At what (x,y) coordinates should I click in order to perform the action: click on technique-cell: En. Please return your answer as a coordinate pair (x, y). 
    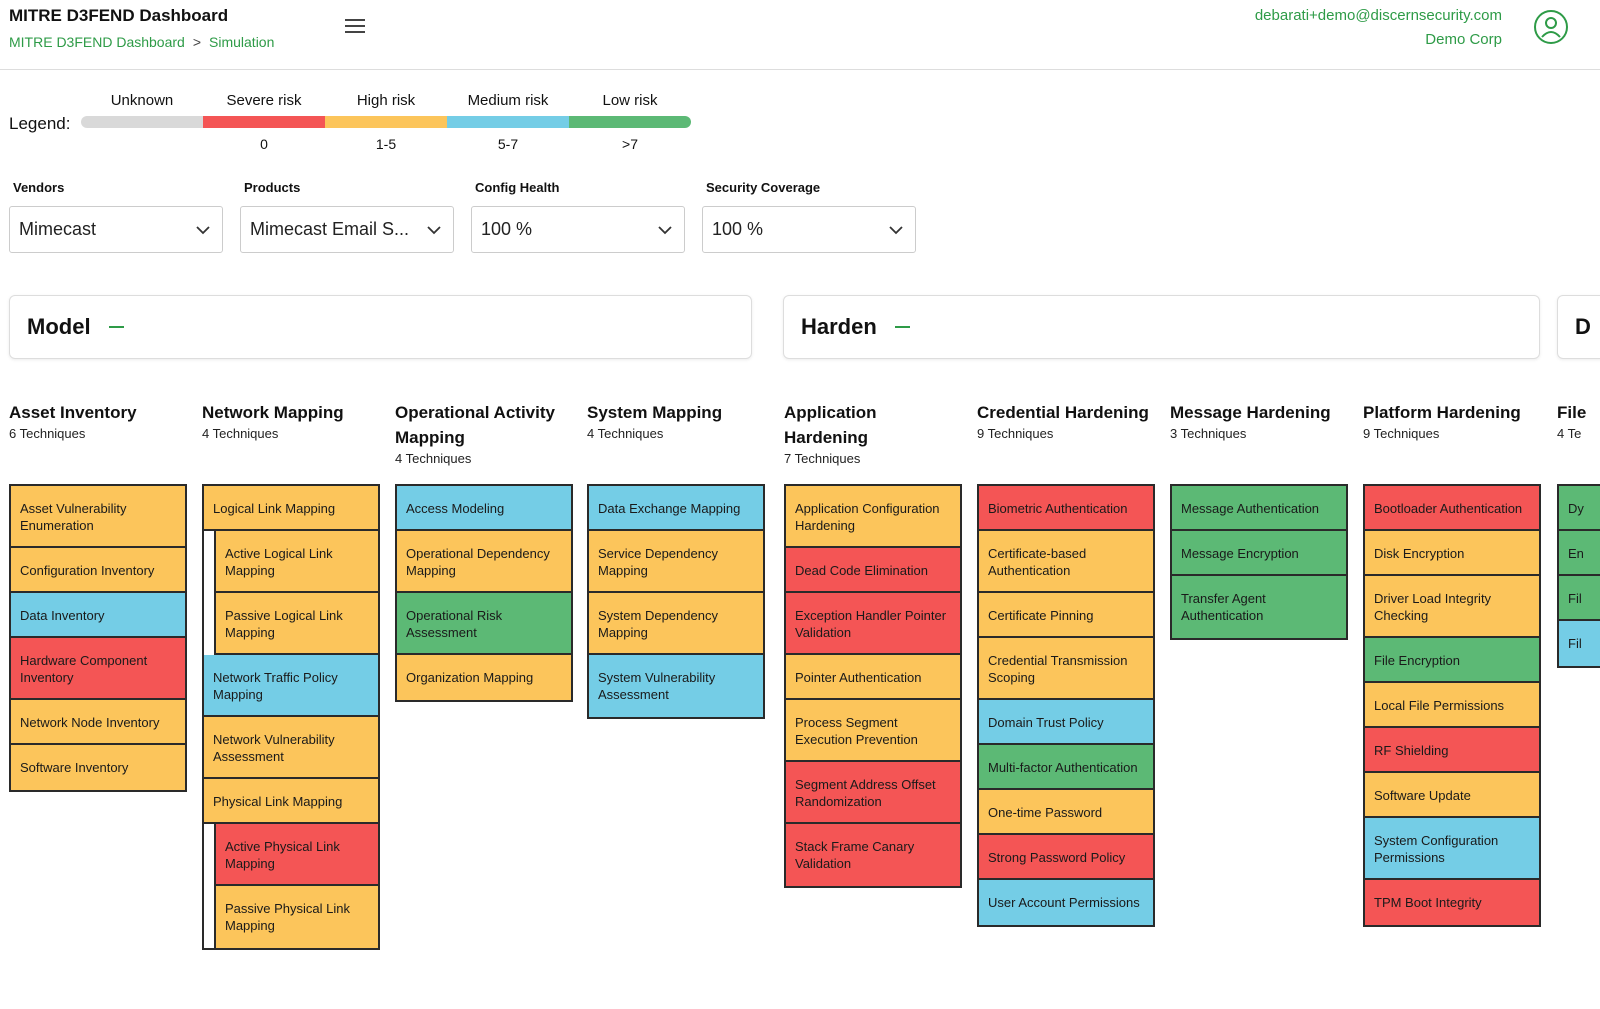
    Looking at the image, I should click on (1579, 553).